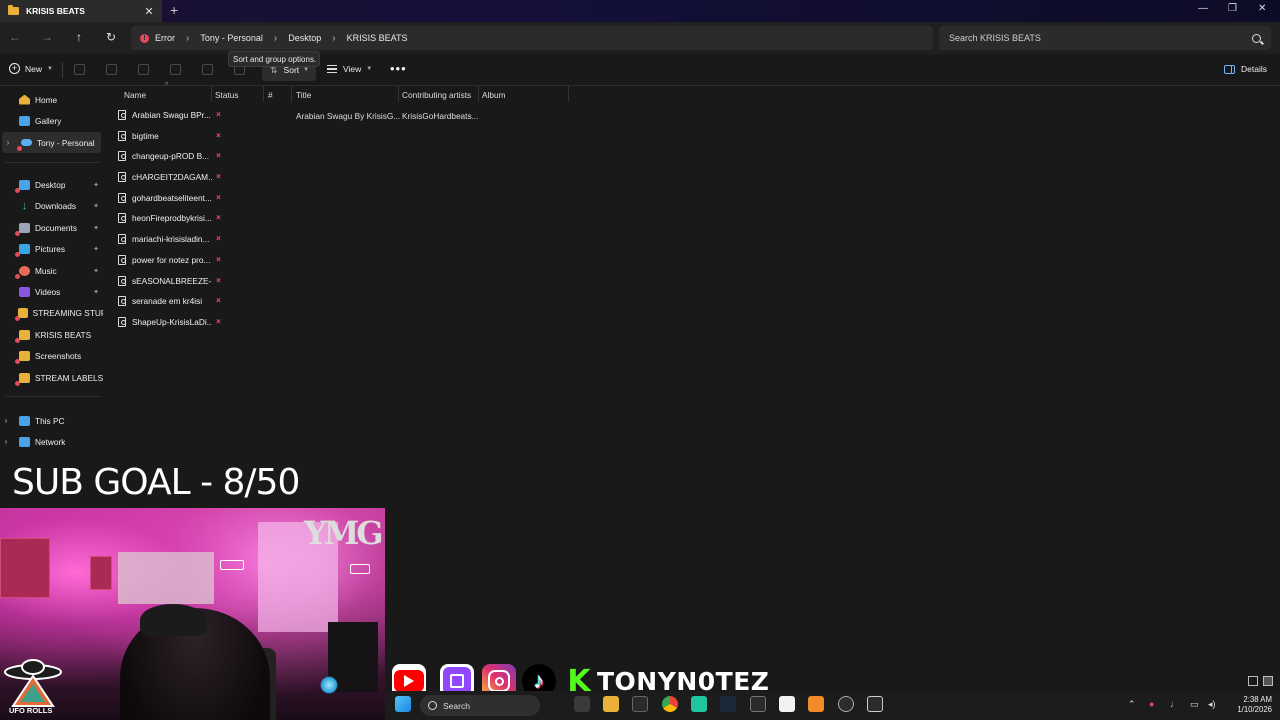 This screenshot has width=1280, height=720. What do you see at coordinates (193, 198) in the screenshot?
I see `file-row: gohardbeatseliteent... ×` at bounding box center [193, 198].